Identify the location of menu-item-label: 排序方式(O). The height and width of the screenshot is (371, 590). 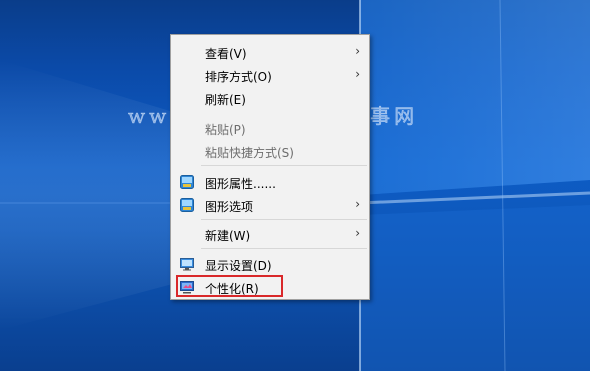
(238, 77).